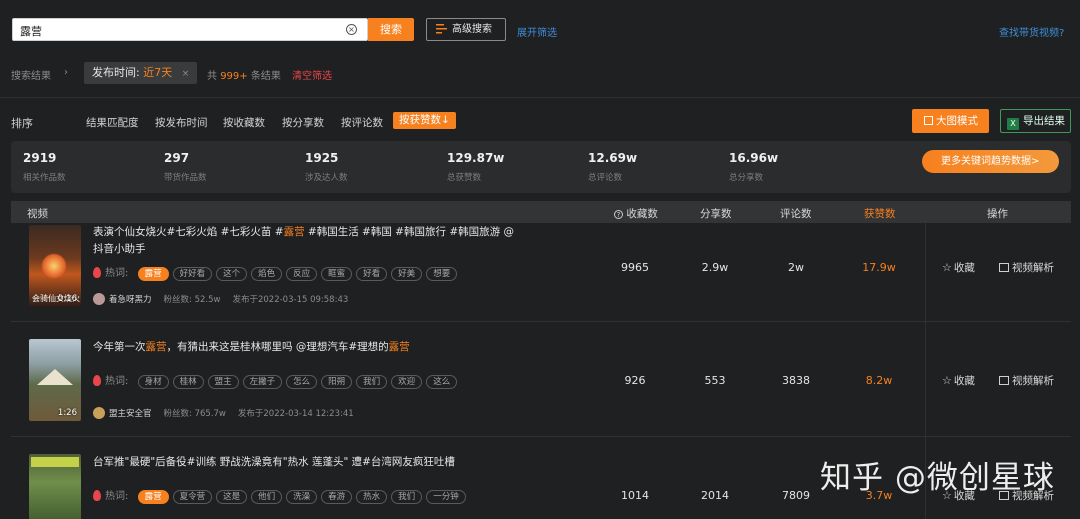 This screenshot has height=519, width=1080. What do you see at coordinates (1044, 121) in the screenshot?
I see `export-label: 导出结果` at bounding box center [1044, 121].